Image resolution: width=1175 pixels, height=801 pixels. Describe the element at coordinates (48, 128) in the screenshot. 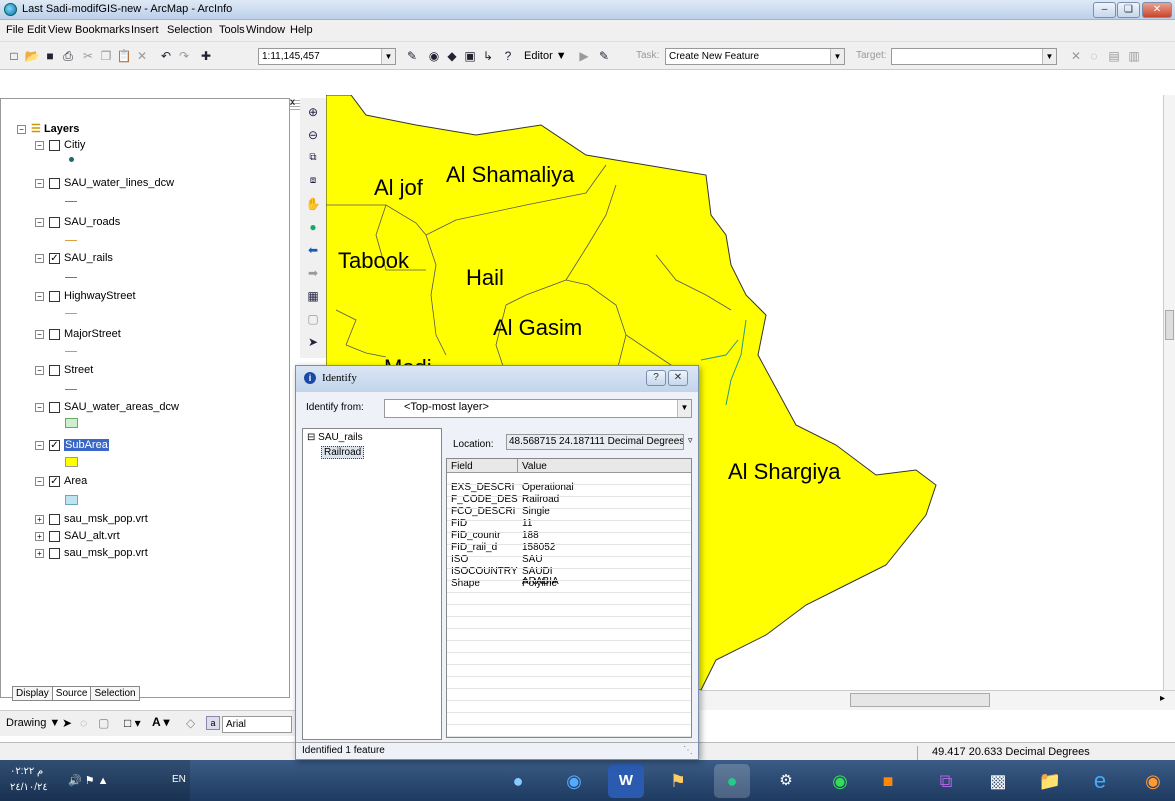

I see `toc-root: − ☰ Layers` at that location.